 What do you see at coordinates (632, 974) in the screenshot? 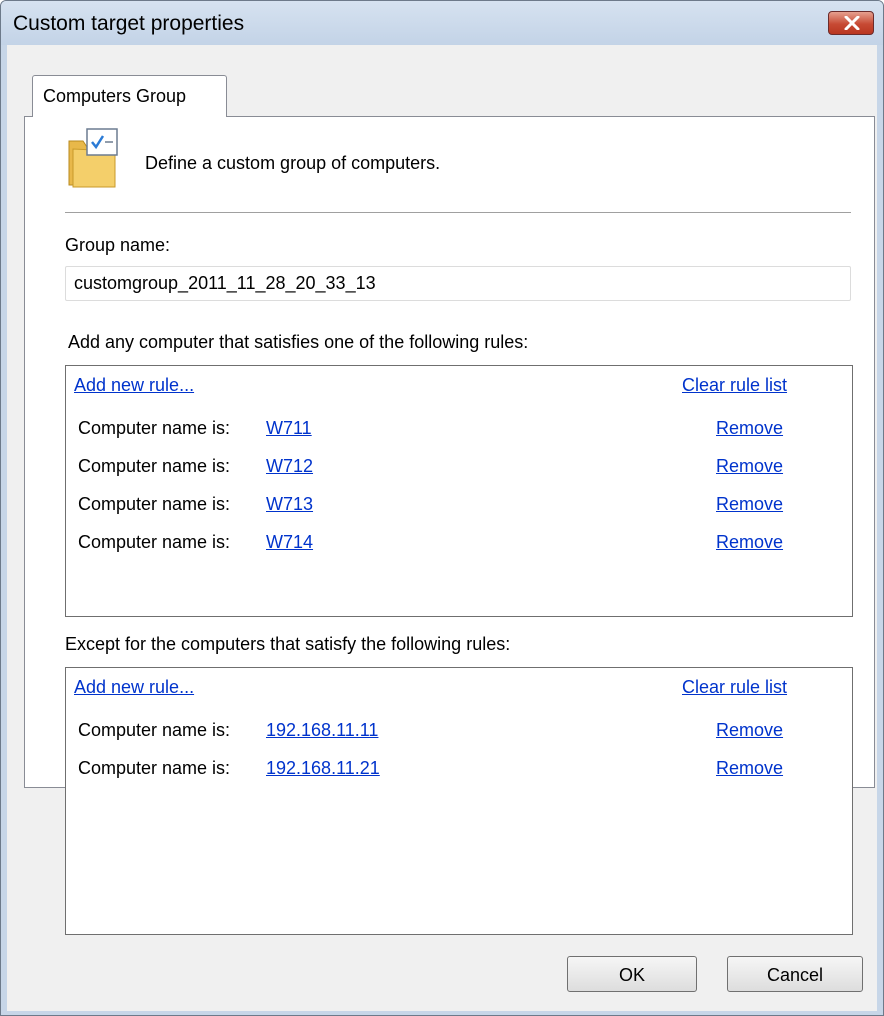
I see `ok-button: OK` at bounding box center [632, 974].